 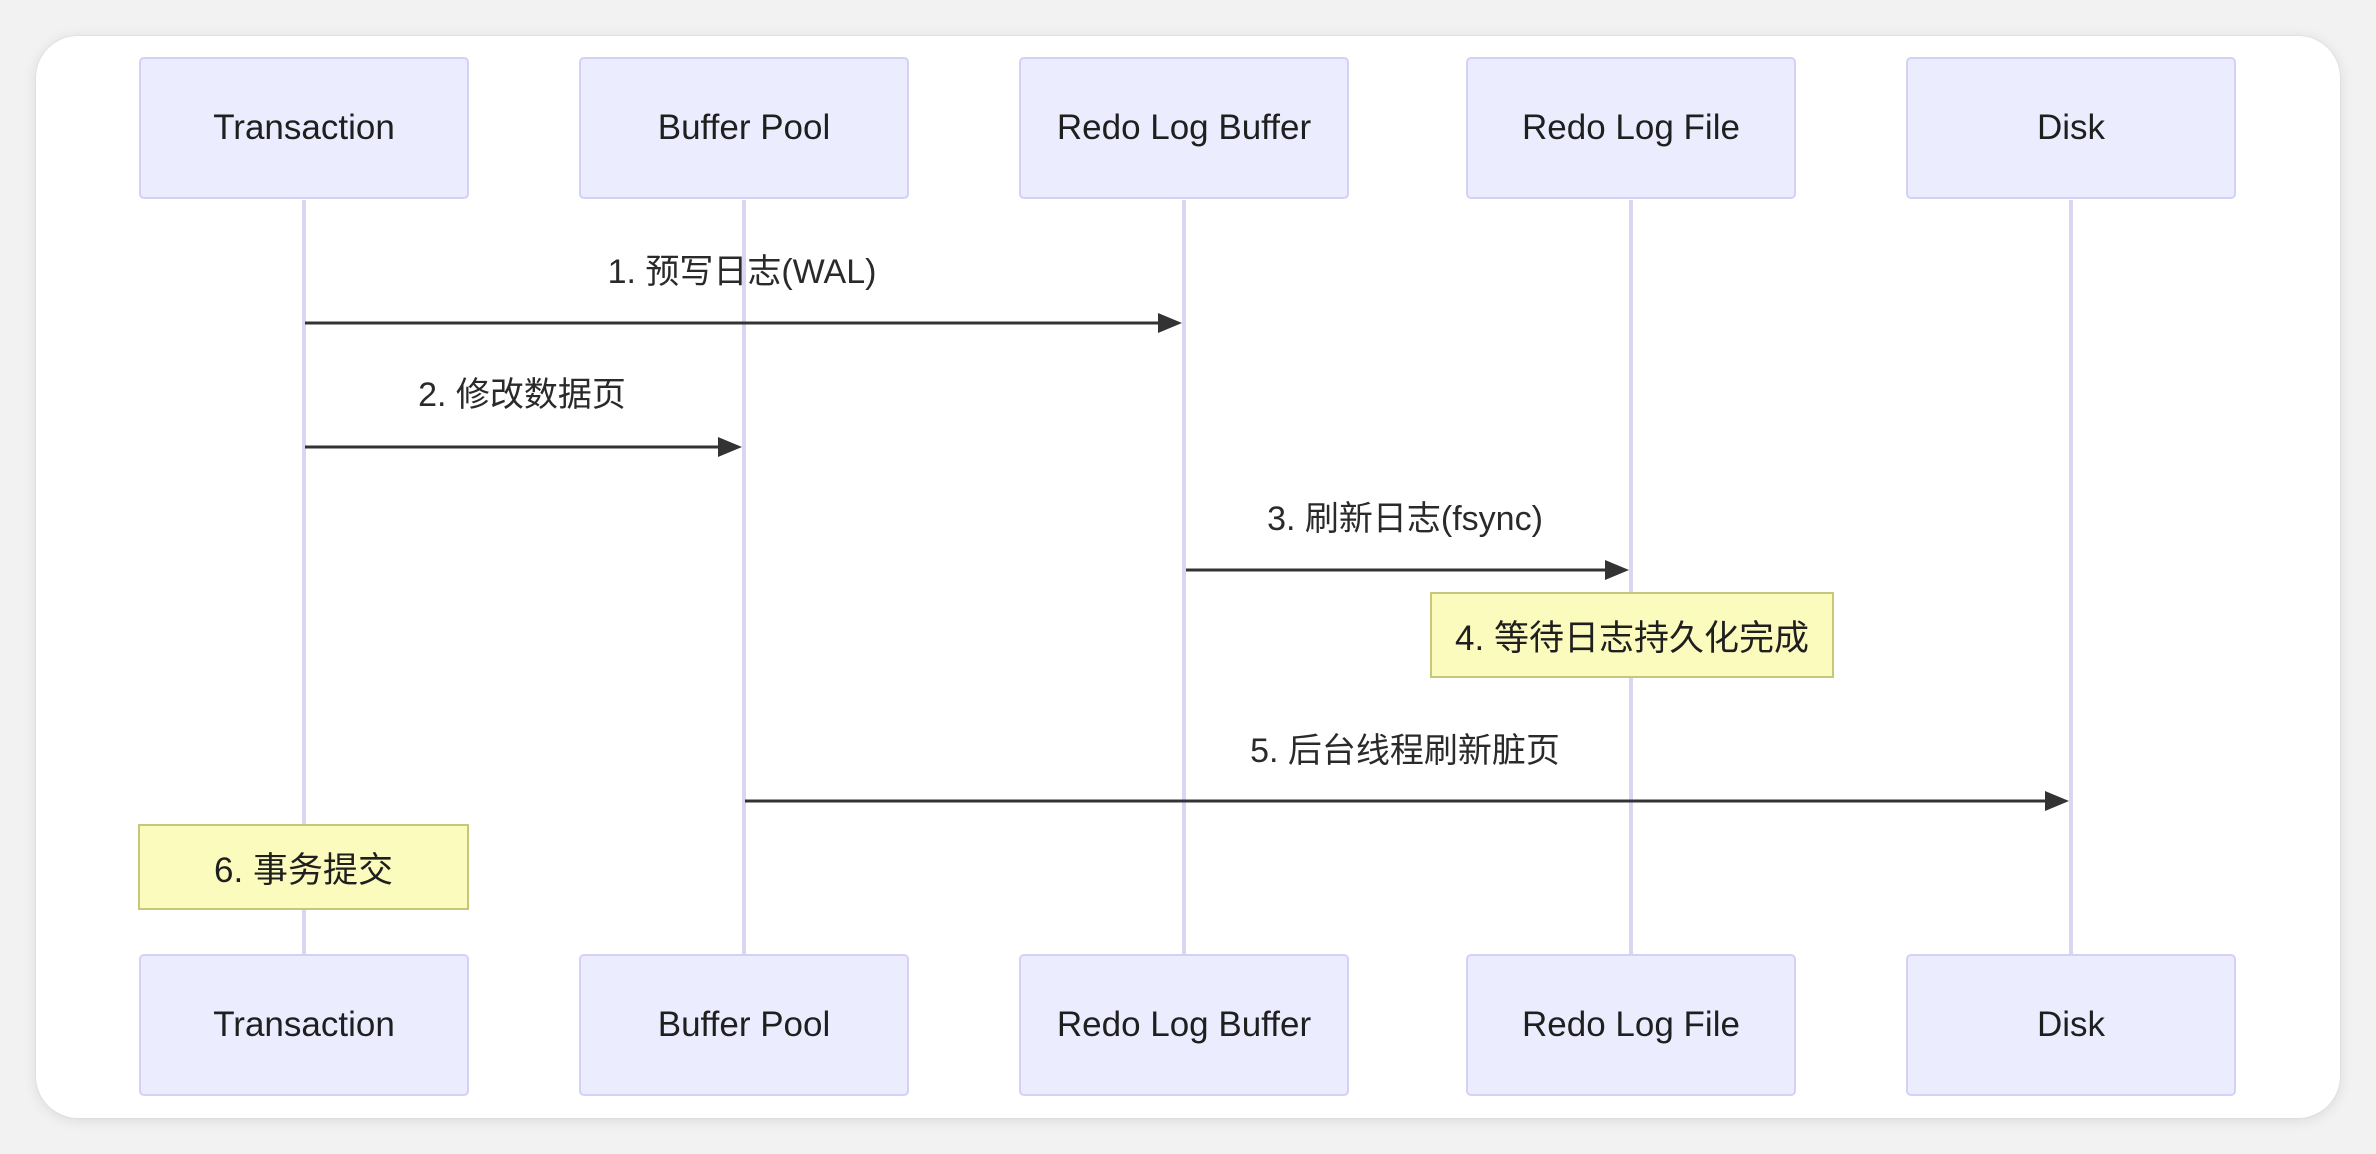 I want to click on message-label-3: 3. 刷新日志(fsync), so click(x=1405, y=519).